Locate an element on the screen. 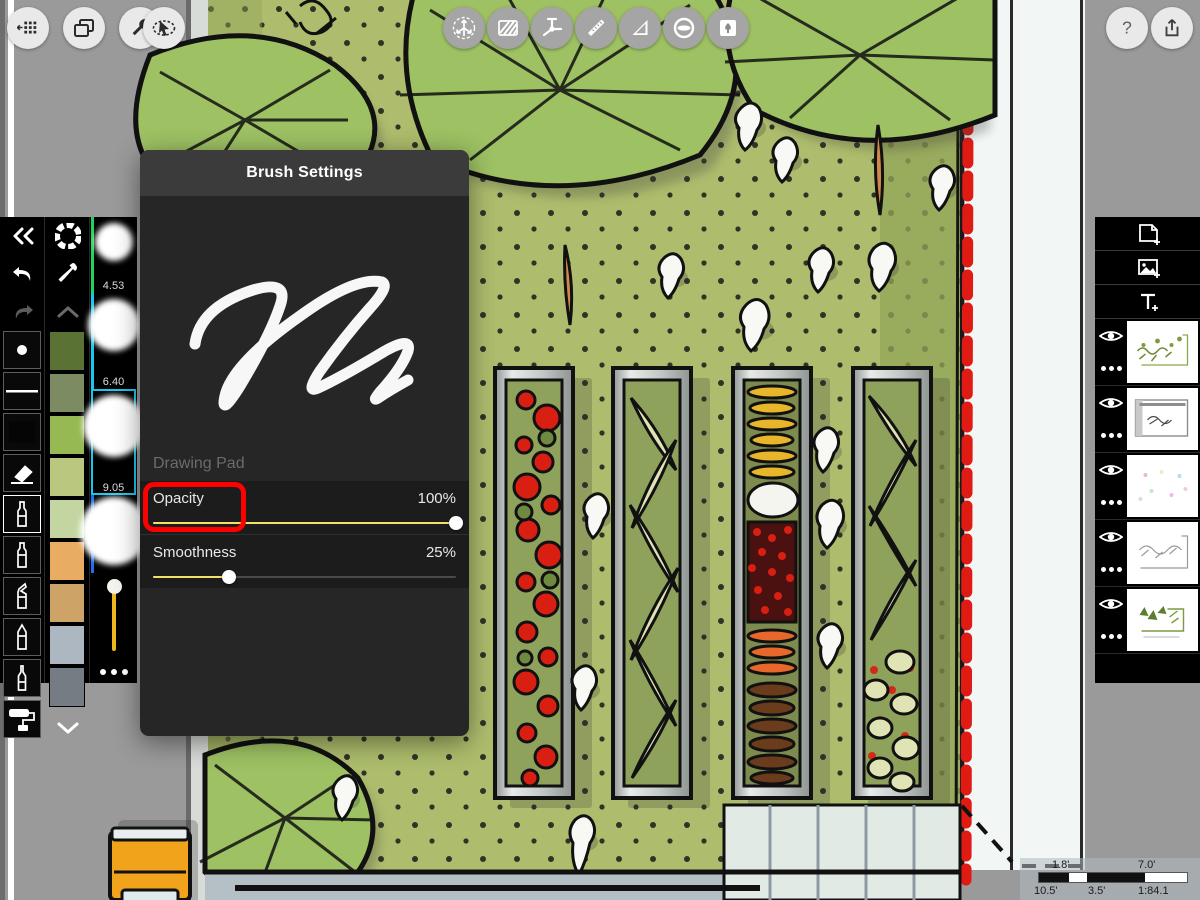 The width and height of the screenshot is (1200, 900). scale-bar-segment is located at coordinates (1116, 877).